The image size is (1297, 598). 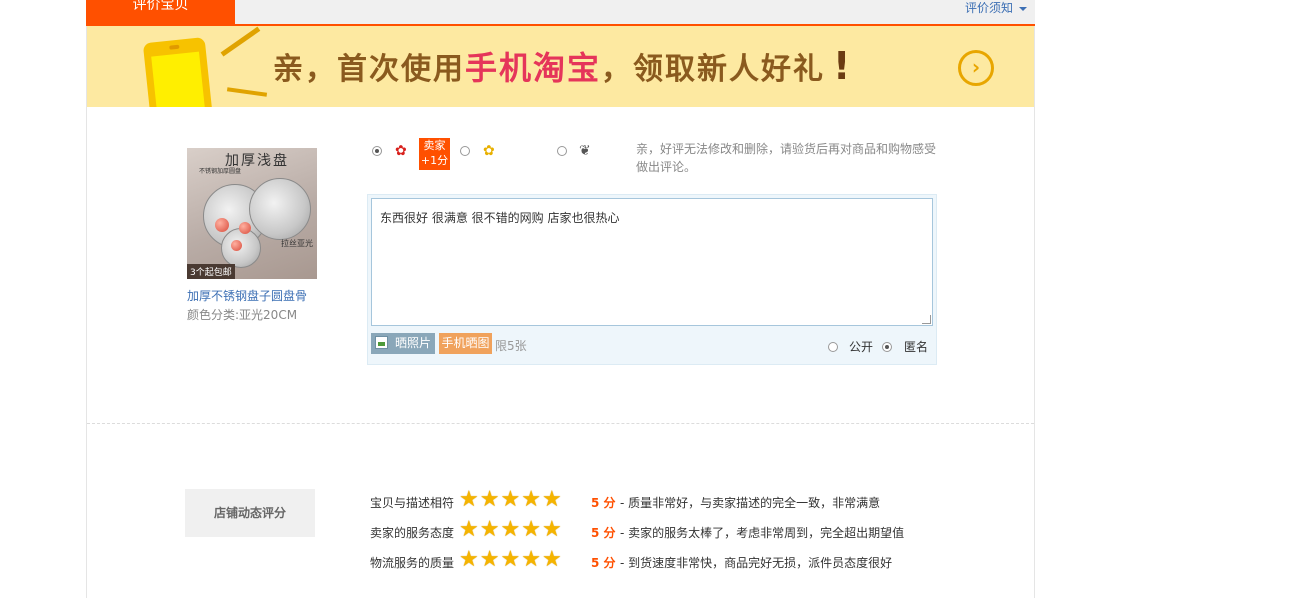 What do you see at coordinates (988, 8) in the screenshot?
I see `notice-label: 评价须知` at bounding box center [988, 8].